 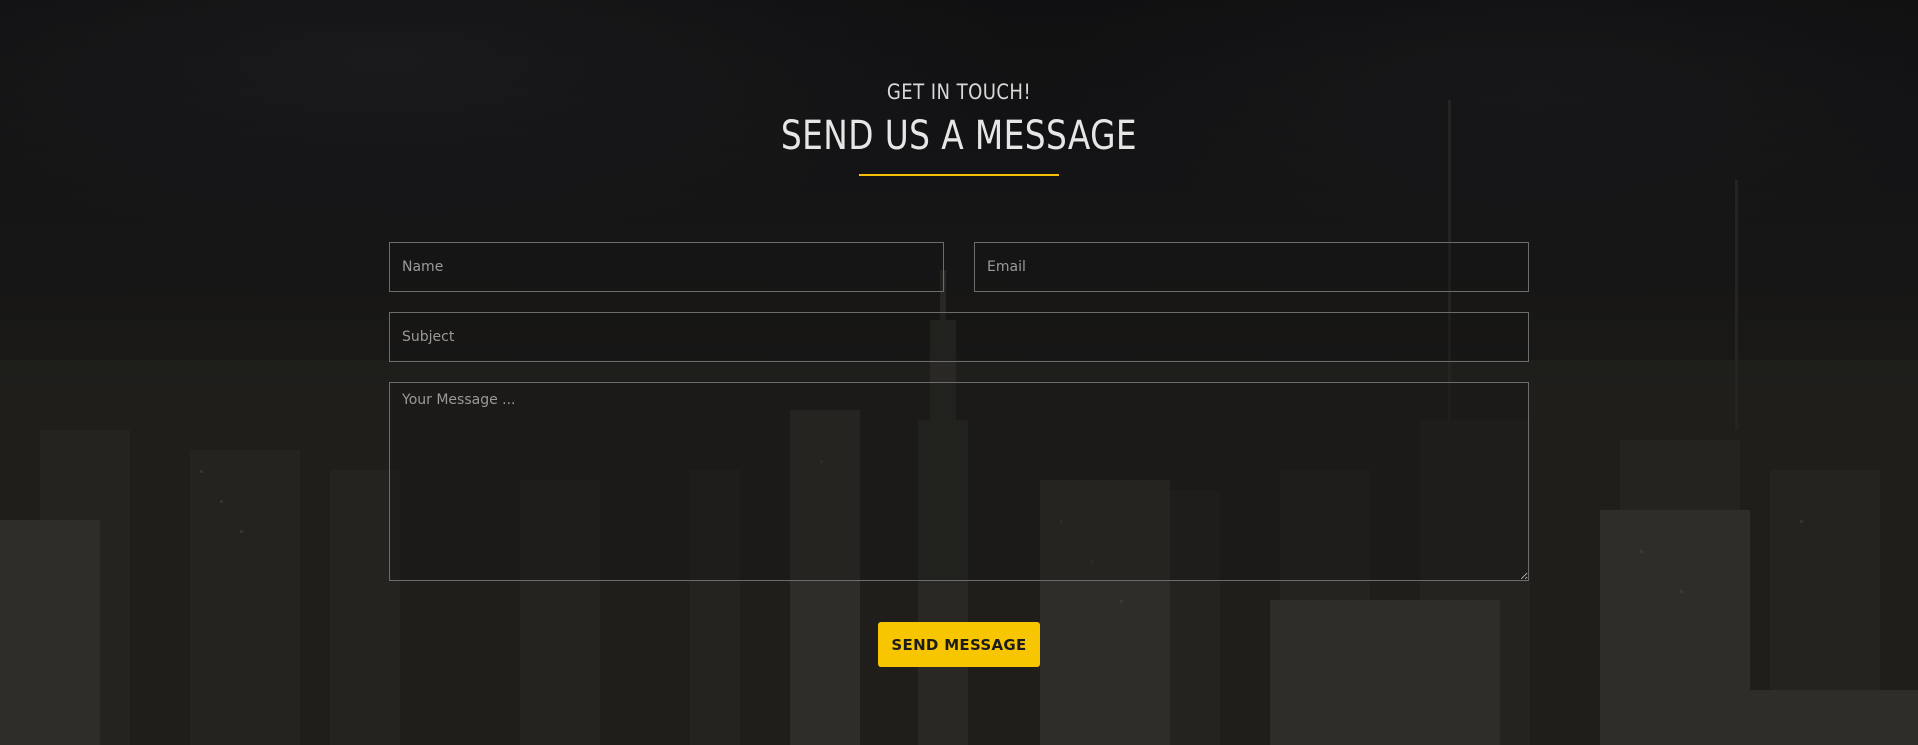 I want to click on email-input, so click(x=1251, y=267).